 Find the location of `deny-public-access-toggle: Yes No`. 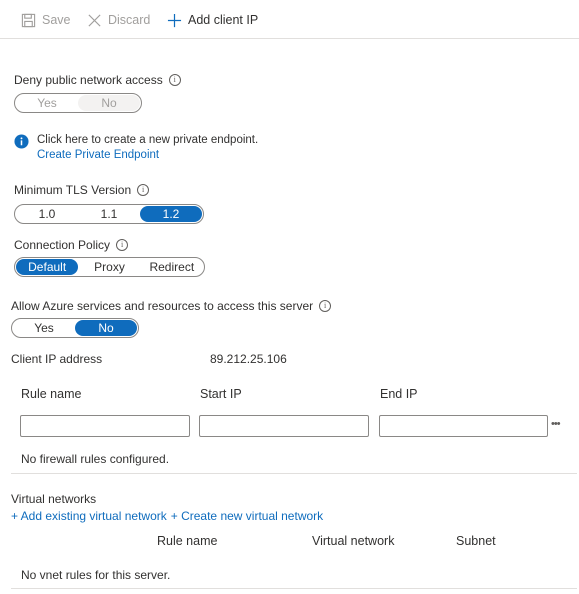

deny-public-access-toggle: Yes No is located at coordinates (78, 103).